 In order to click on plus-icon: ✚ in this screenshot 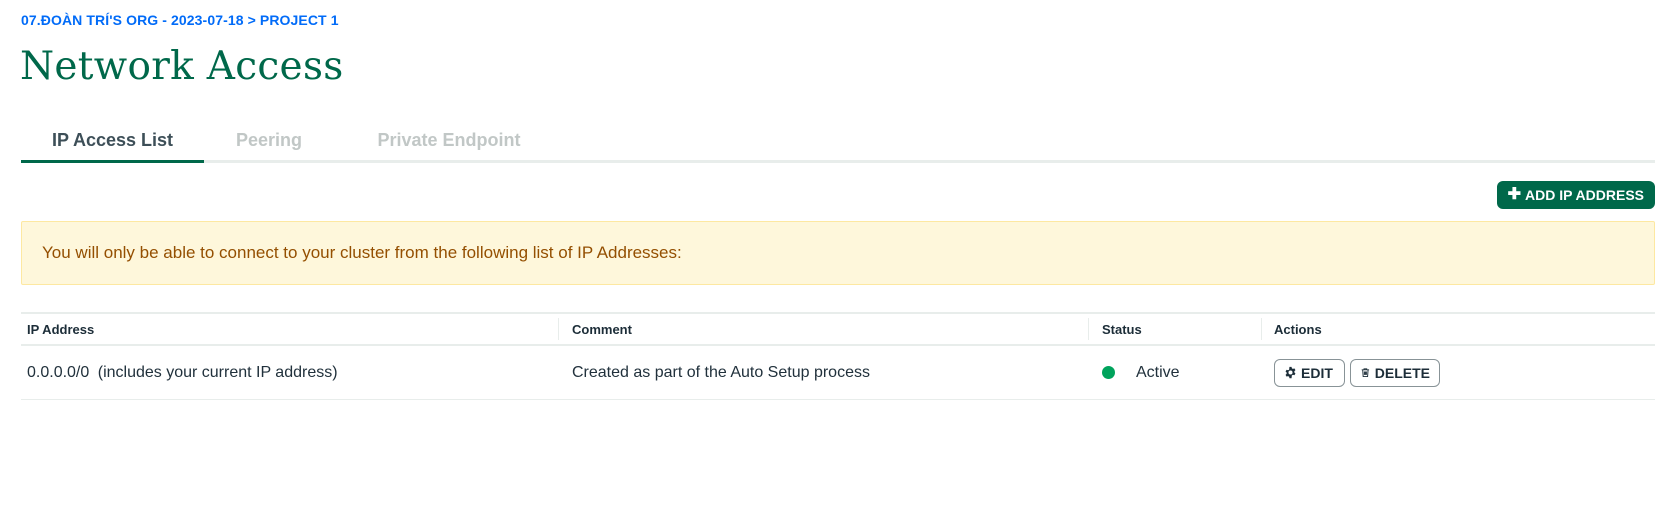, I will do `click(1514, 194)`.